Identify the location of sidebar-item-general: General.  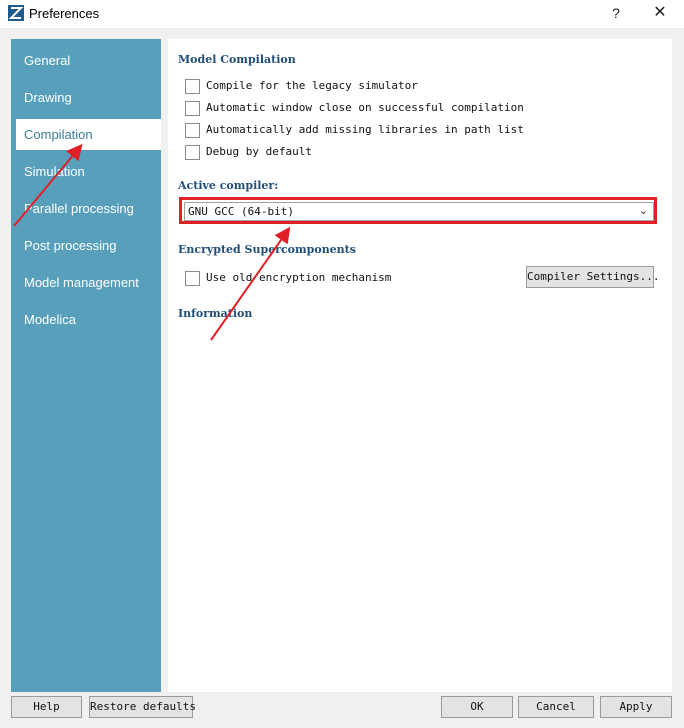
(88, 60).